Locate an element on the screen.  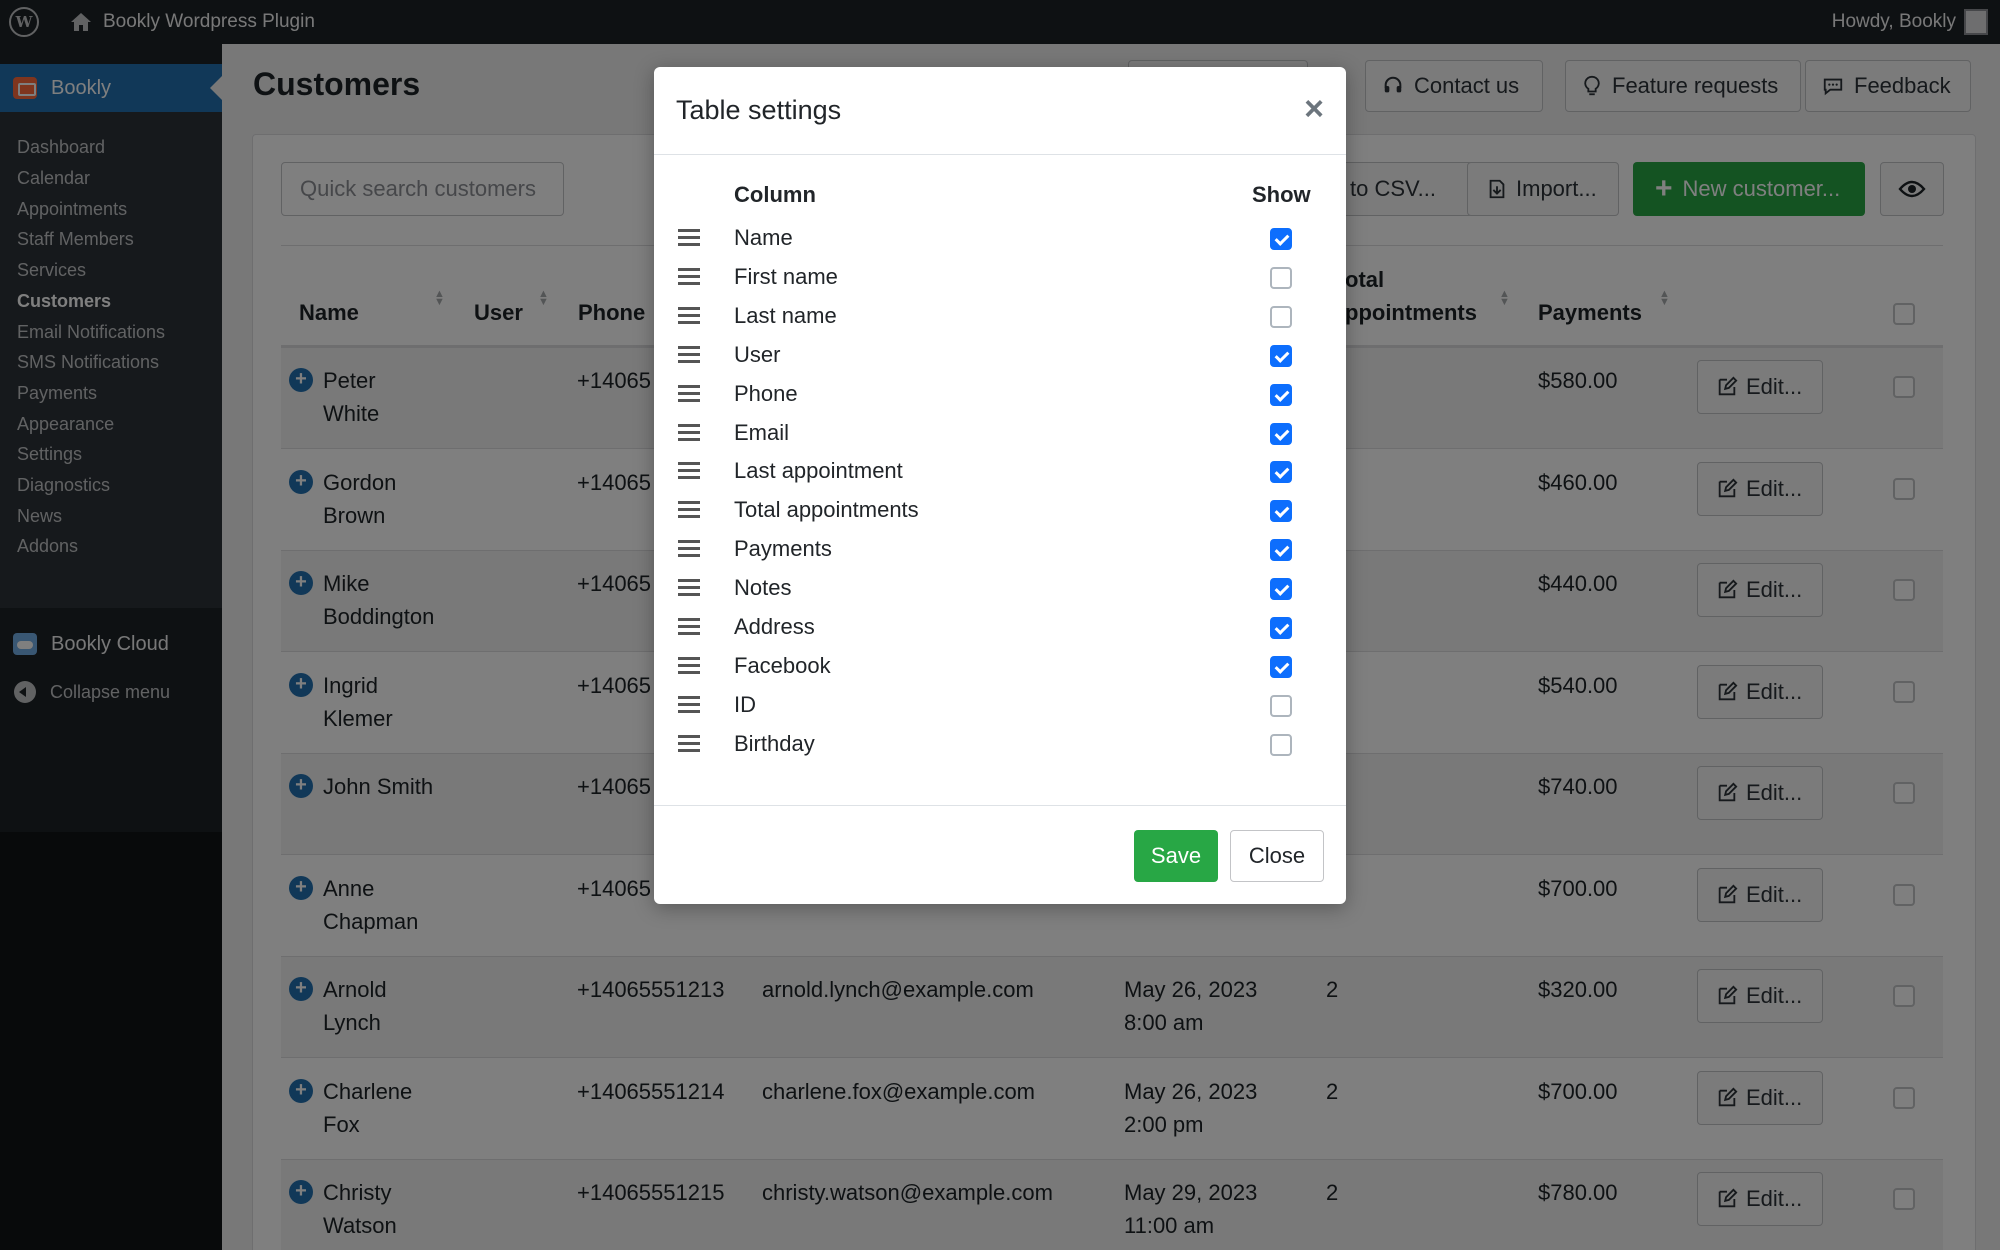
modal-footer: Save Close is located at coordinates (1000, 854).